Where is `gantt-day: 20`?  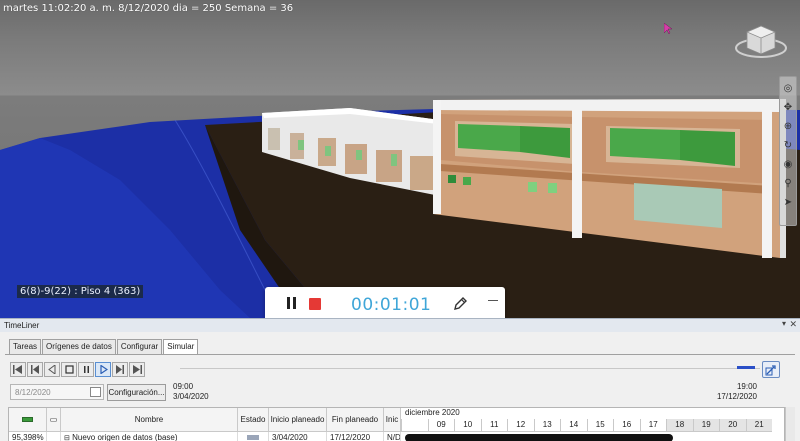 gantt-day: 20 is located at coordinates (732, 425).